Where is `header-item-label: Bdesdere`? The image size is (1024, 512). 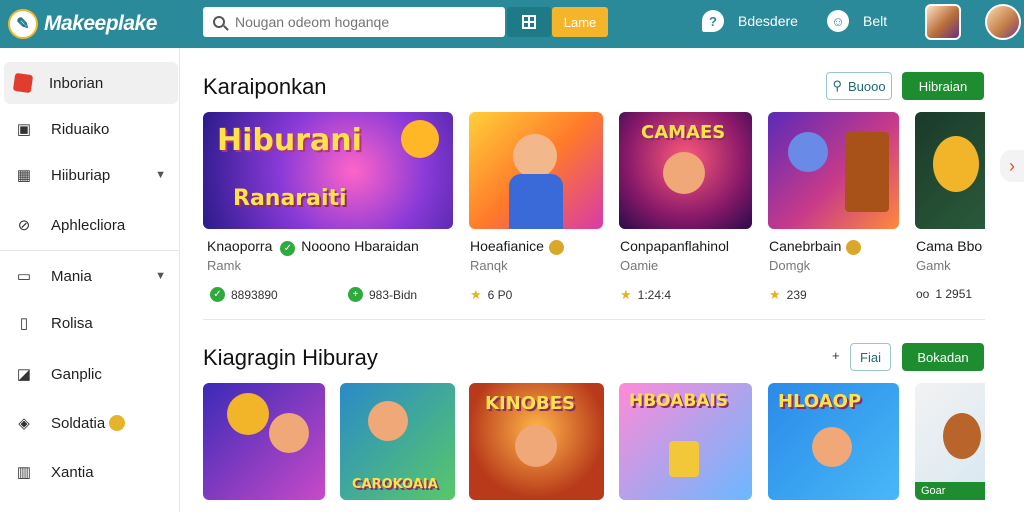
header-item-label: Bdesdere is located at coordinates (768, 21).